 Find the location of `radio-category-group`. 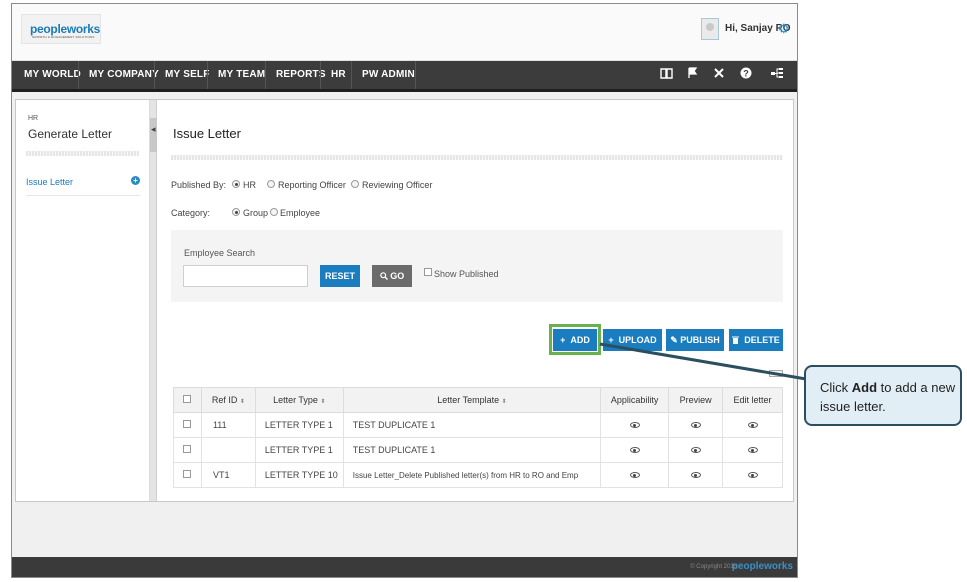

radio-category-group is located at coordinates (236, 212).